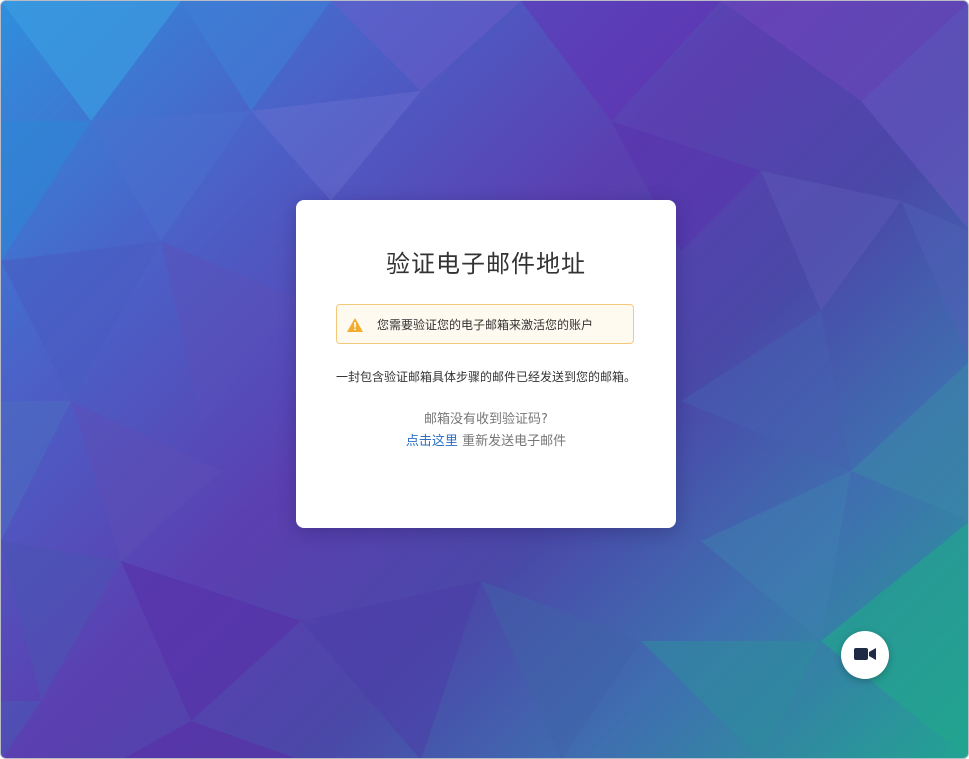 The image size is (969, 759). Describe the element at coordinates (485, 377) in the screenshot. I see `description-text: 一封包含验证邮箱具体步骤的邮件已经发送到您的邮箱。` at that location.